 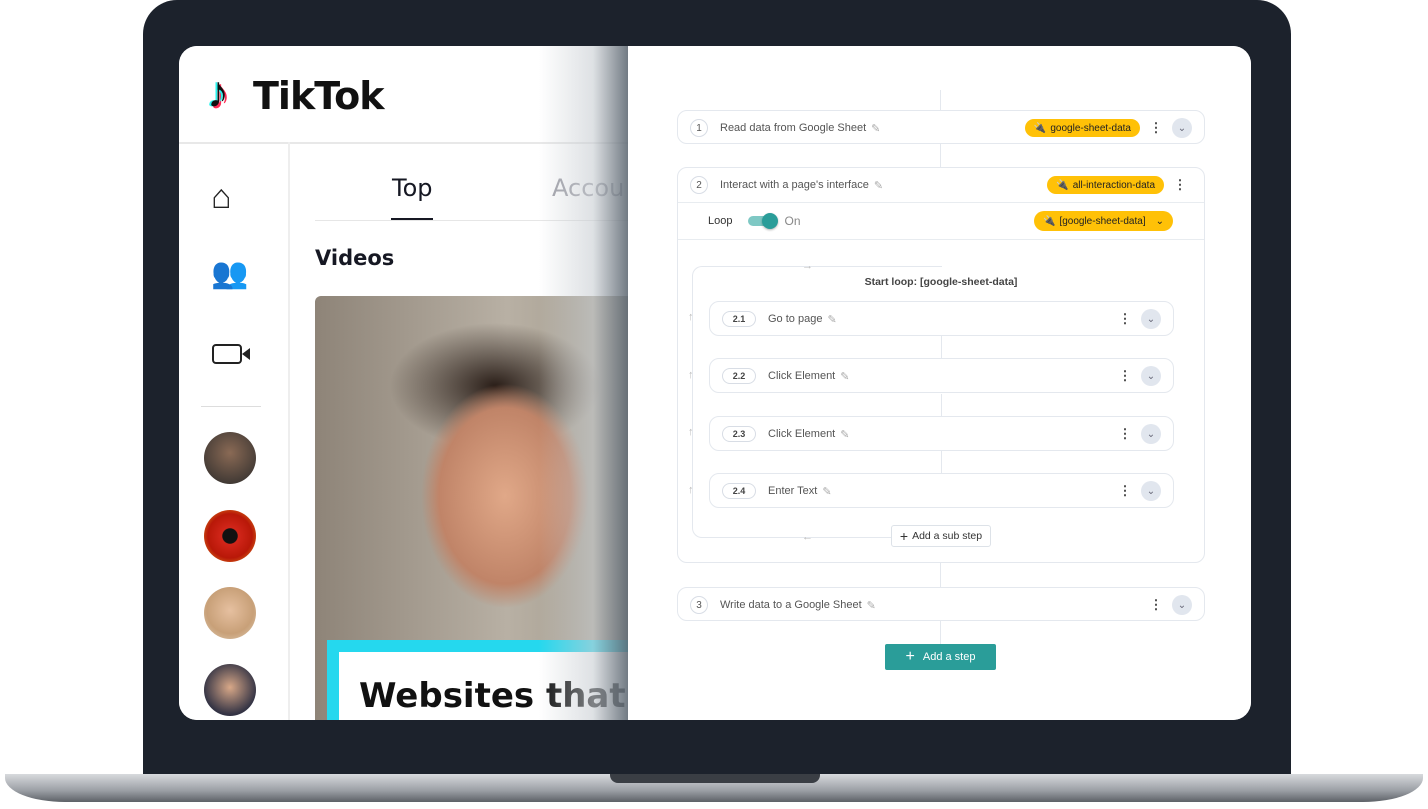 I want to click on tab-top: Top, so click(x=412, y=188).